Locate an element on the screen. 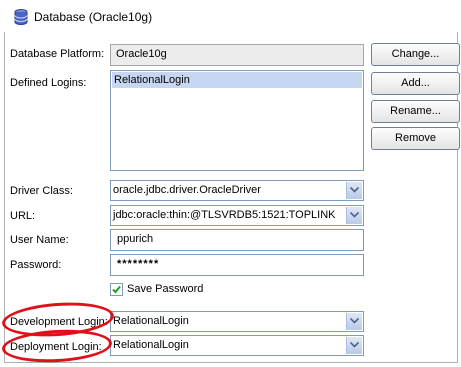 The image size is (461, 367). platform-value: Oracle10g is located at coordinates (141, 54).